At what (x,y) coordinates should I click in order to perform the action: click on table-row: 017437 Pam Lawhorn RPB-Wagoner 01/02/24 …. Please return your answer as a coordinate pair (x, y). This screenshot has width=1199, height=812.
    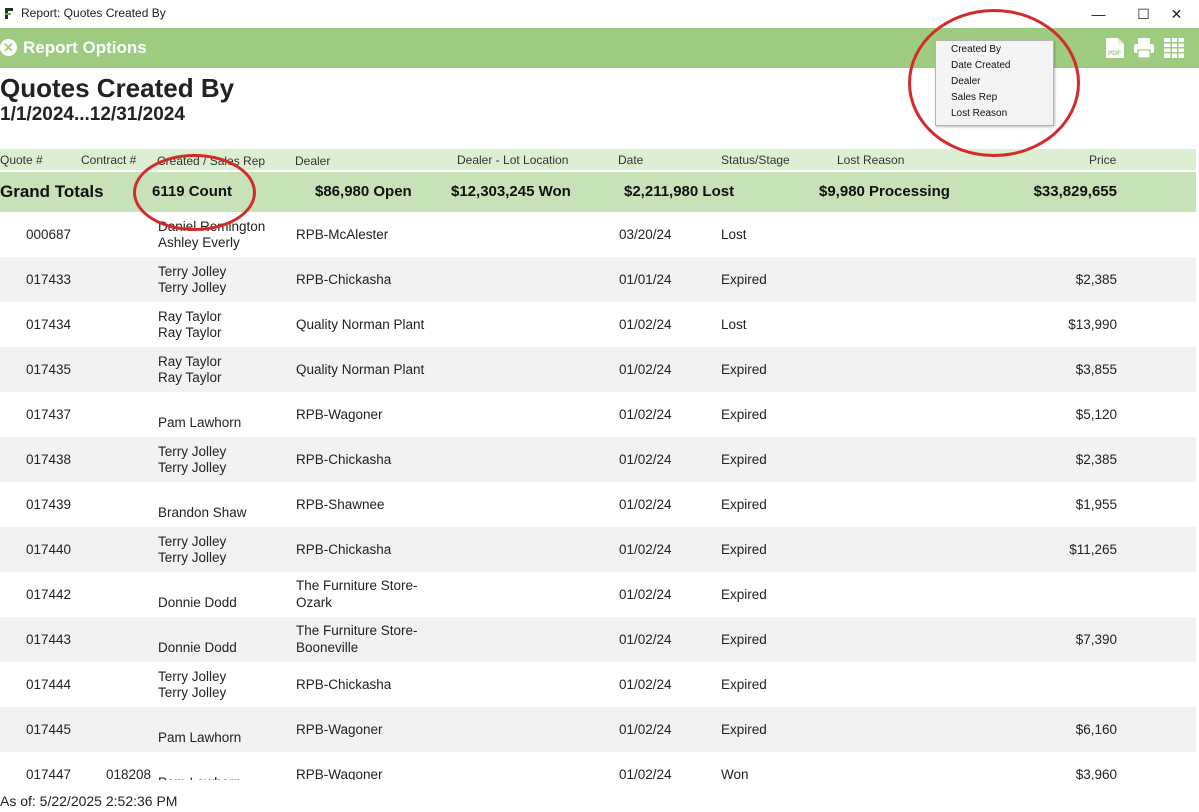
    Looking at the image, I should click on (598, 414).